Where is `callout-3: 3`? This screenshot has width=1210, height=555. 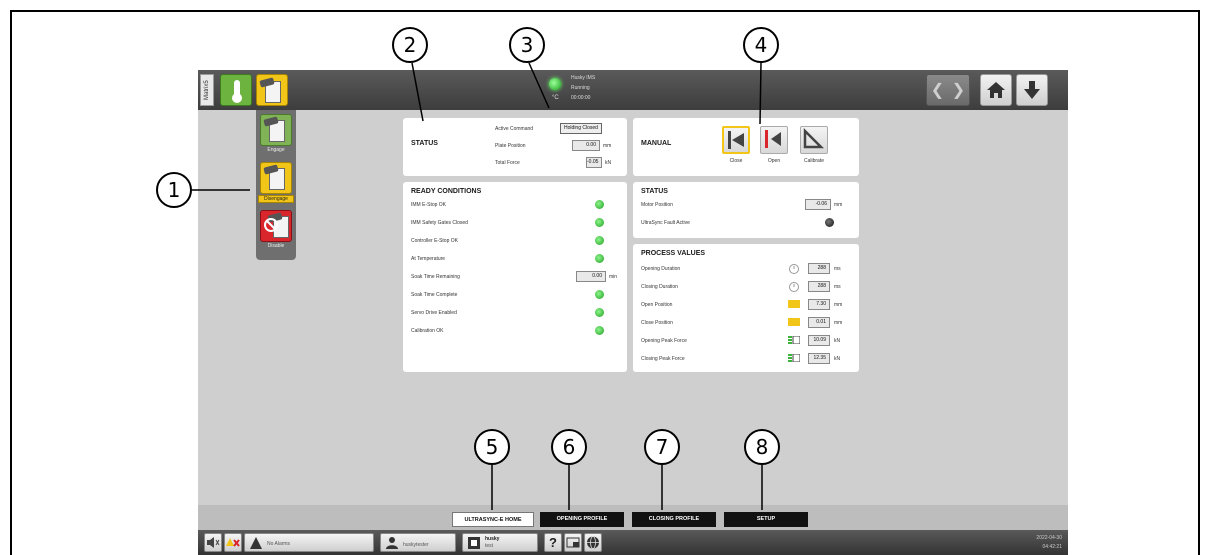
callout-3: 3 is located at coordinates (527, 45).